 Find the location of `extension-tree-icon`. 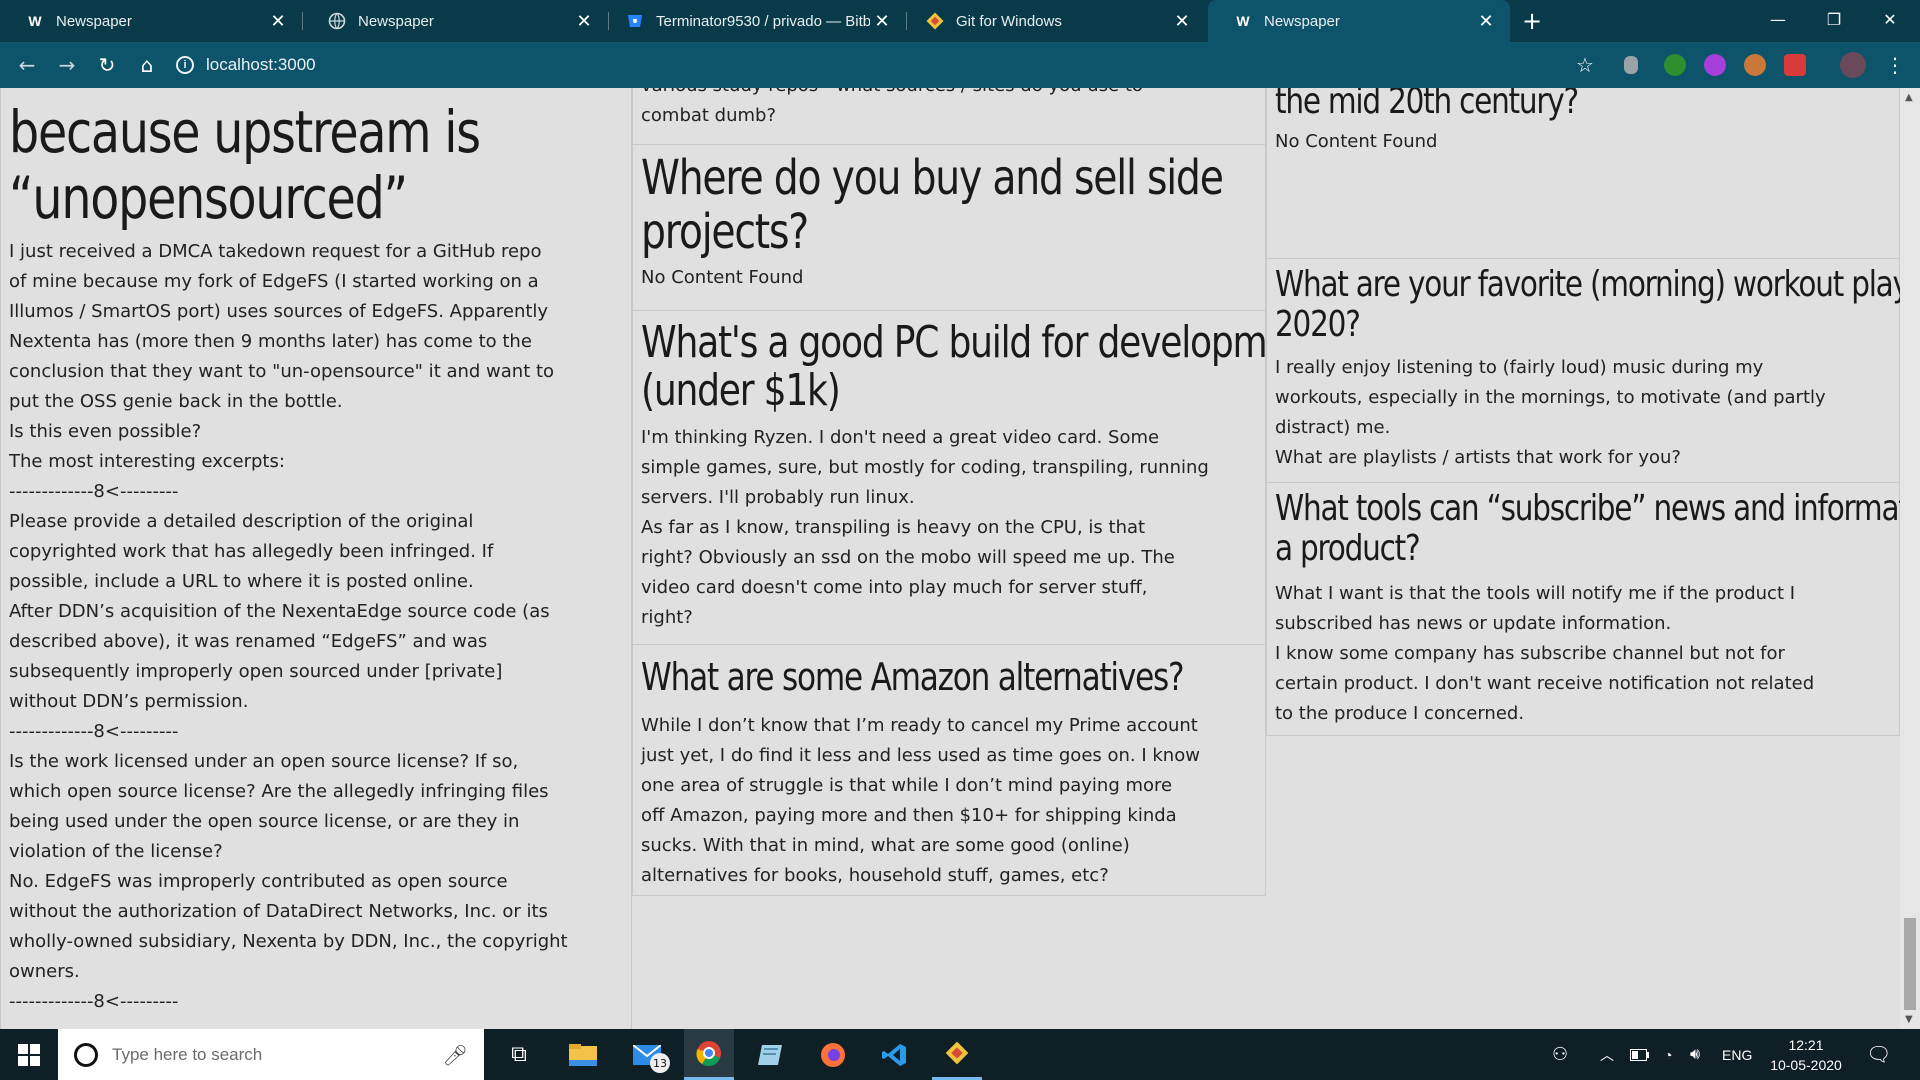

extension-tree-icon is located at coordinates (1675, 65).